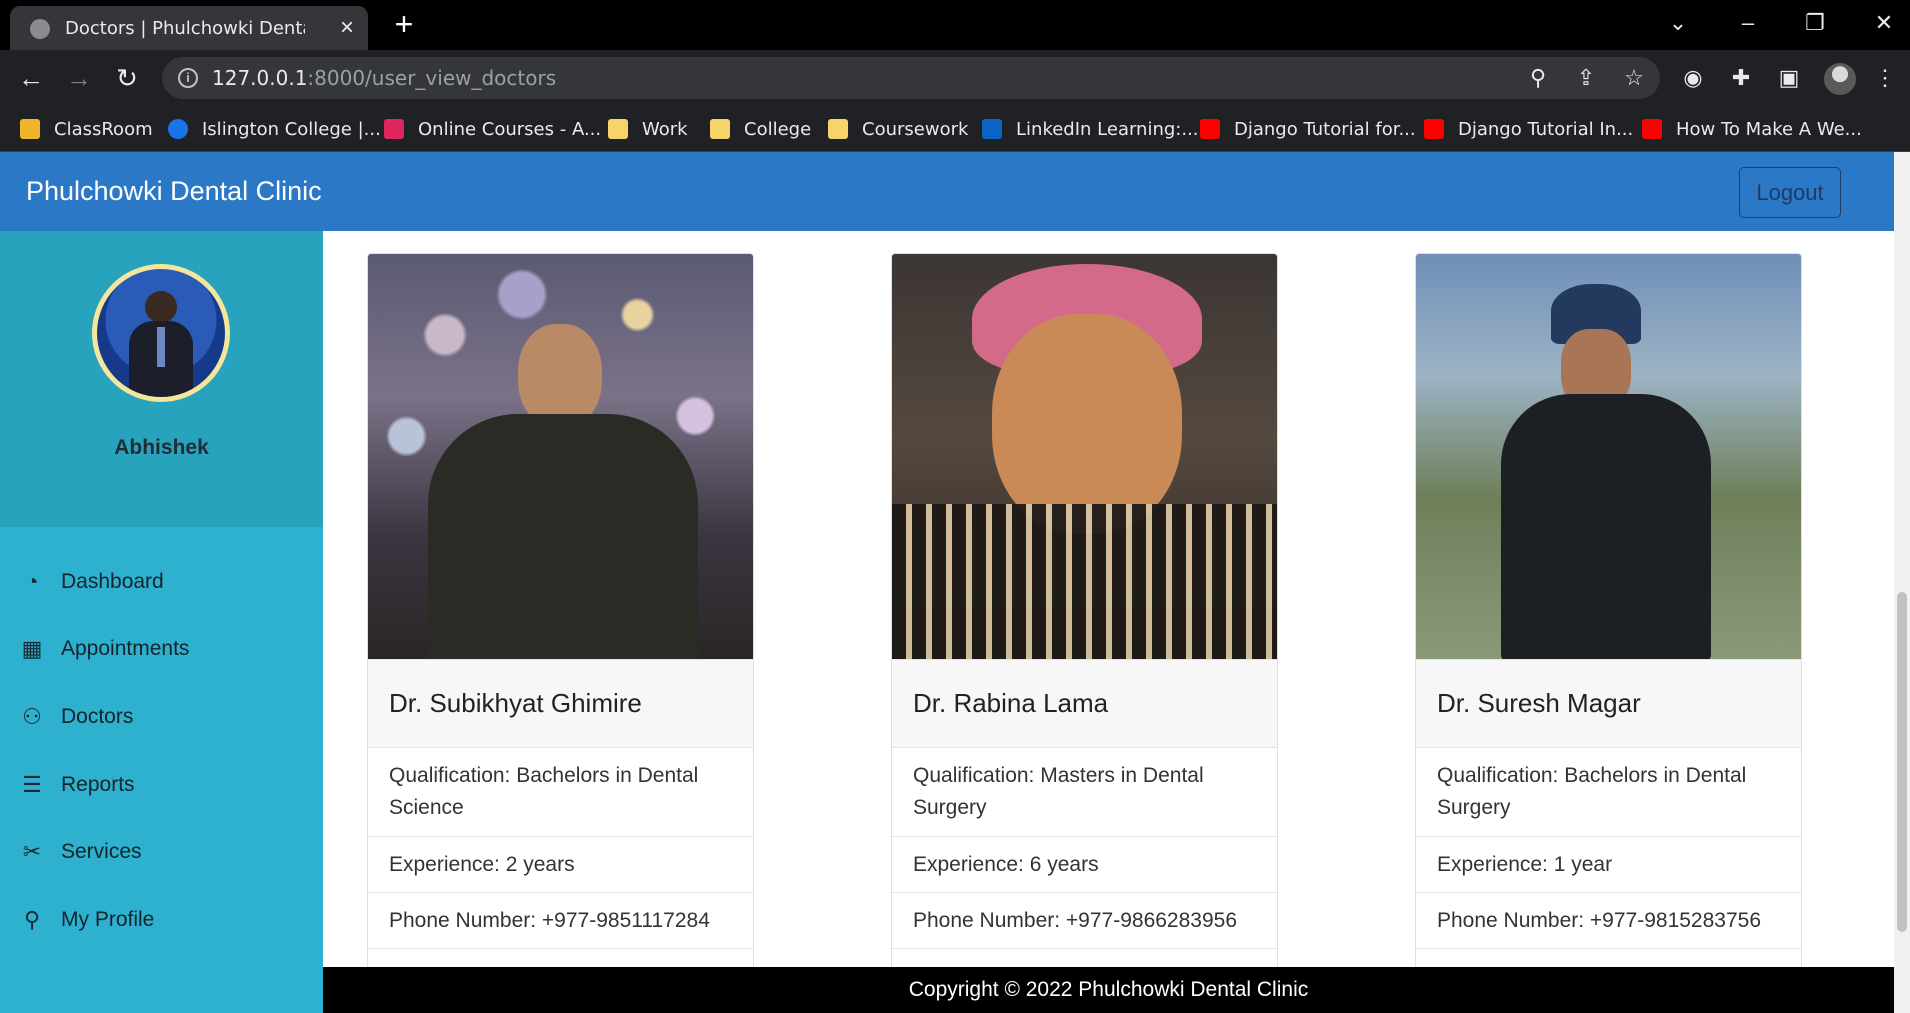 The image size is (1910, 1013). I want to click on sidebar-item-dashboard: ◔ Dashboard, so click(161, 582).